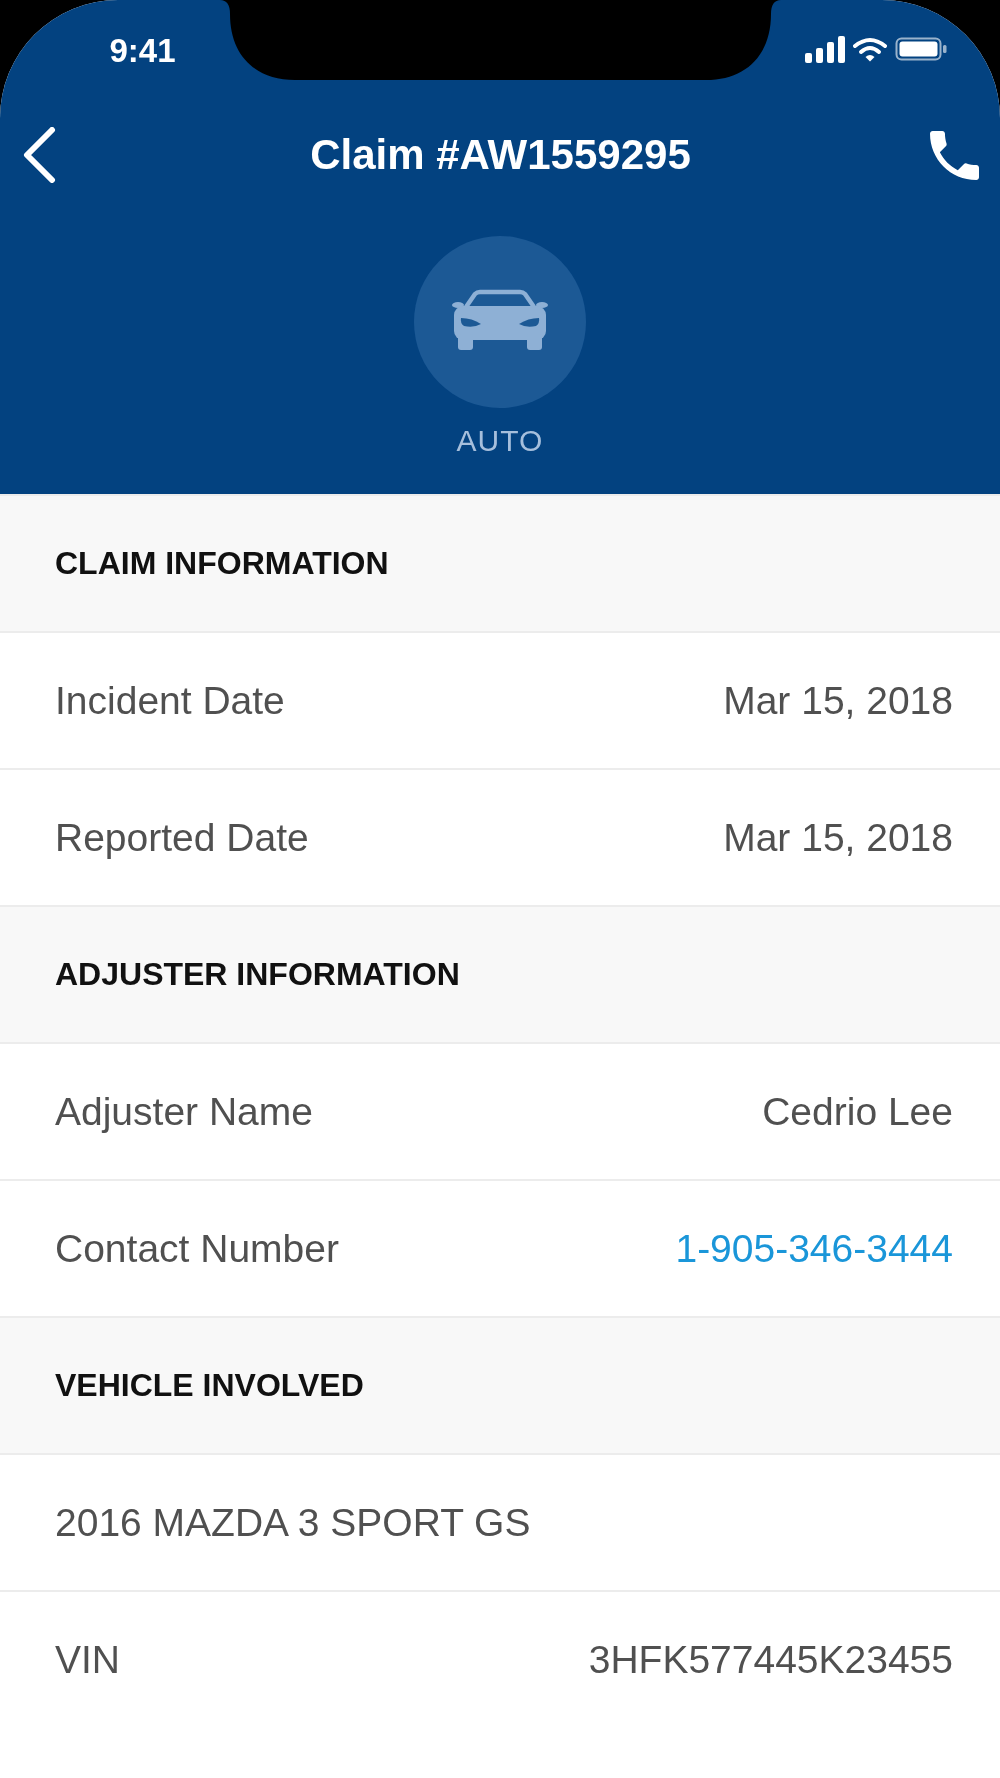 This screenshot has height=1778, width=1000. I want to click on field-label: Incident Date, so click(170, 700).